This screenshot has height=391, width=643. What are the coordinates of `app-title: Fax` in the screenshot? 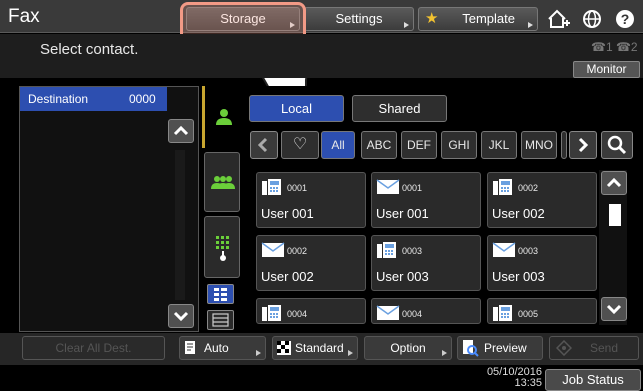 It's located at (24, 16).